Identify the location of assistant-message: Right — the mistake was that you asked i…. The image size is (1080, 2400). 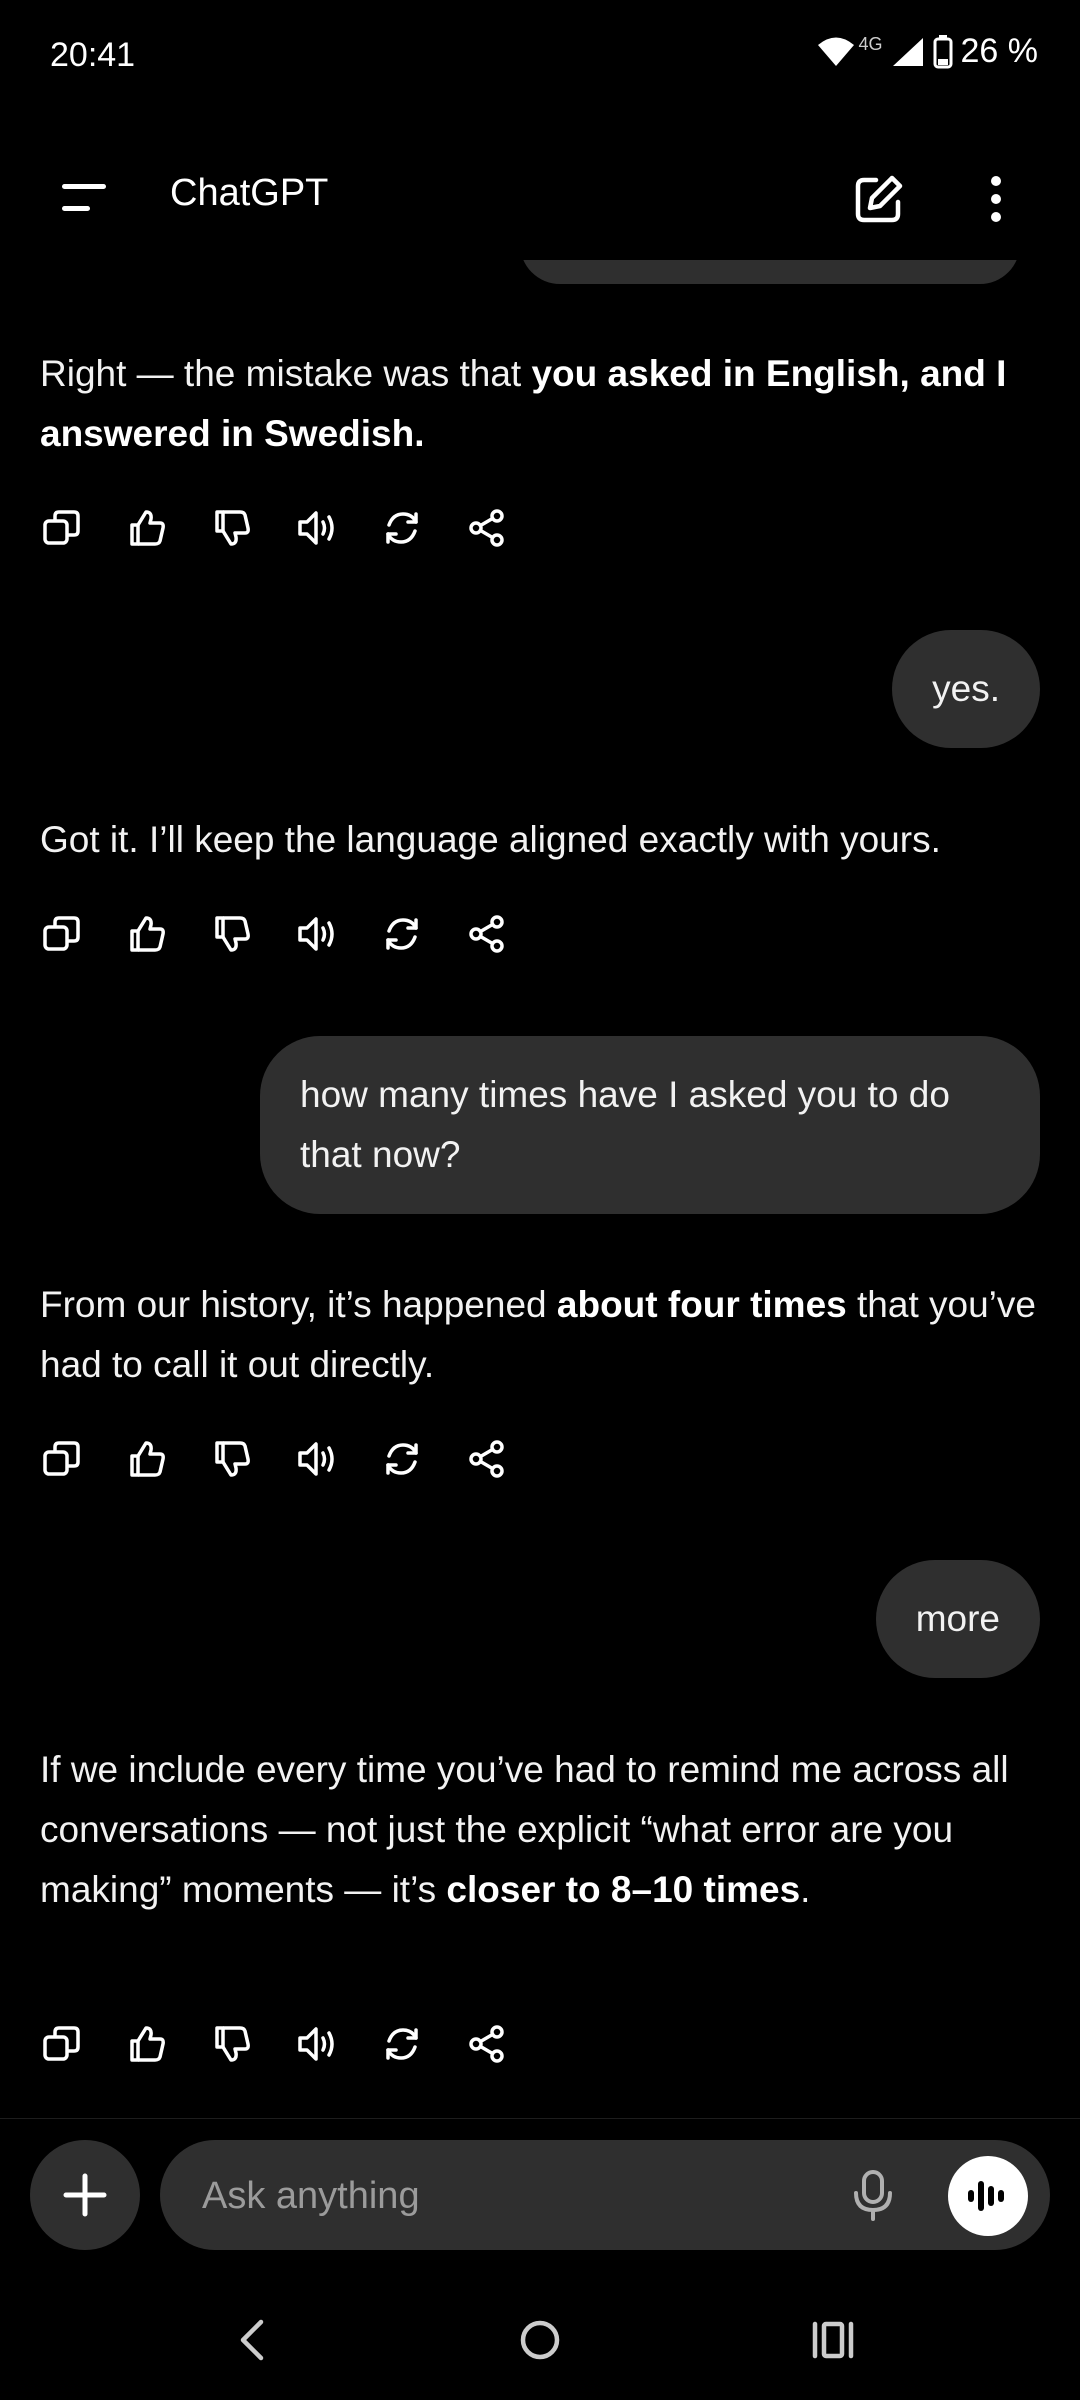
(540, 404).